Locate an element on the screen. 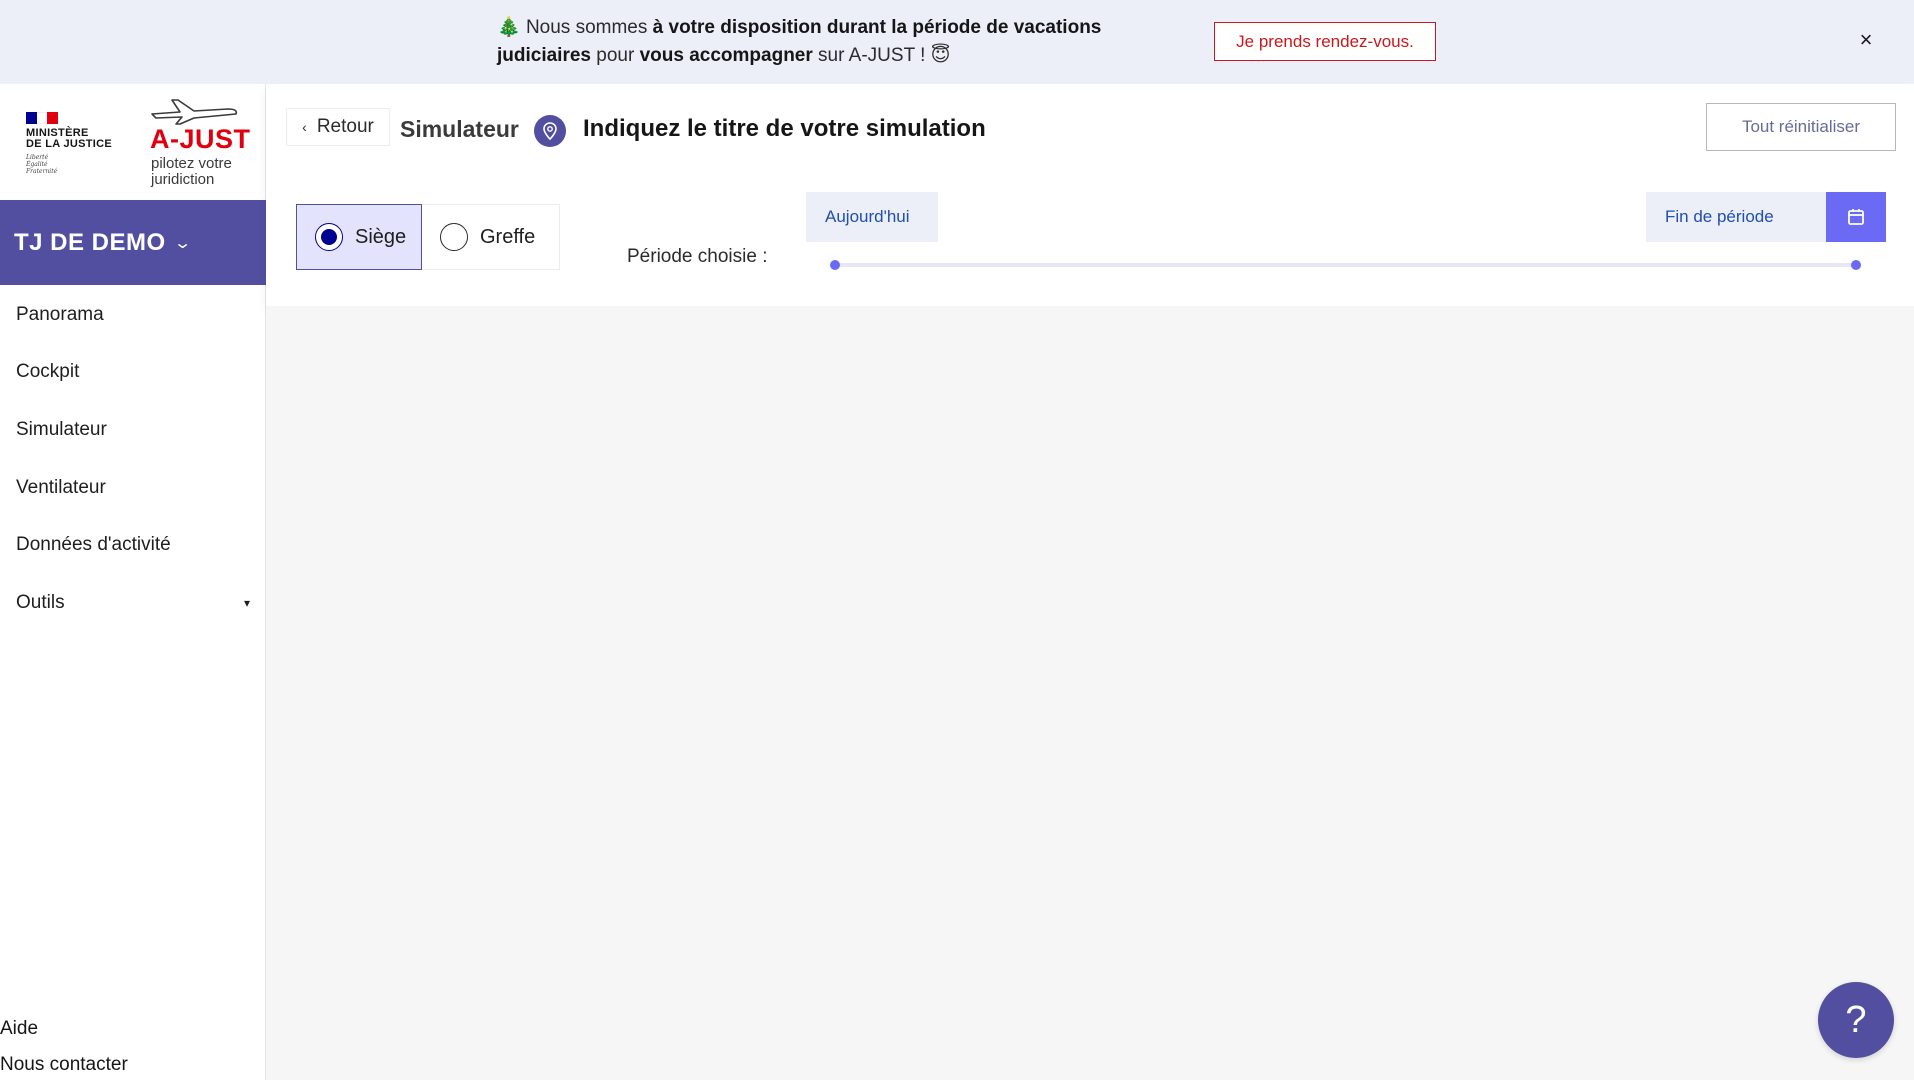  period-slider-track is located at coordinates (1345, 265).